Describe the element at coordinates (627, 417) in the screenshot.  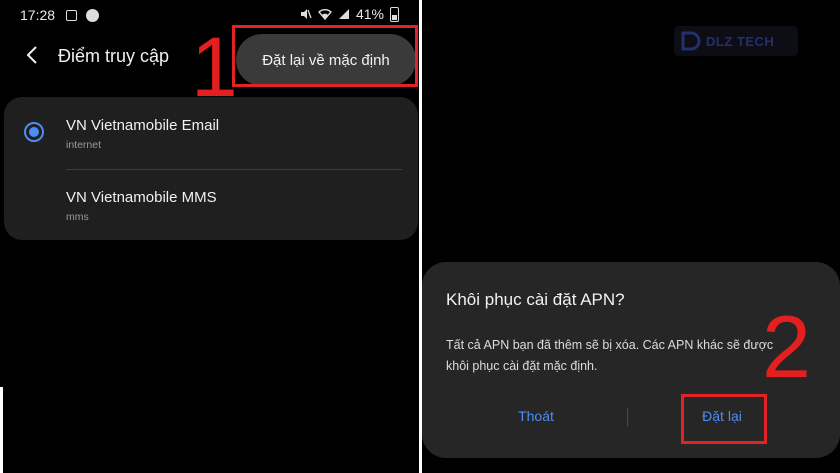
I see `button-divider` at that location.